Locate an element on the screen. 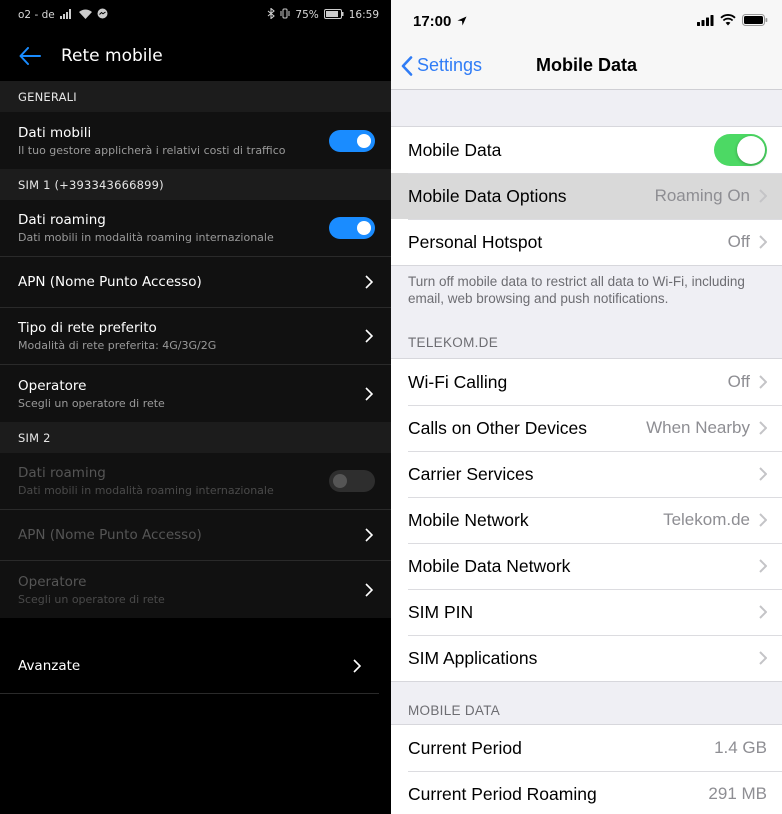  vibrate-icon is located at coordinates (285, 15).